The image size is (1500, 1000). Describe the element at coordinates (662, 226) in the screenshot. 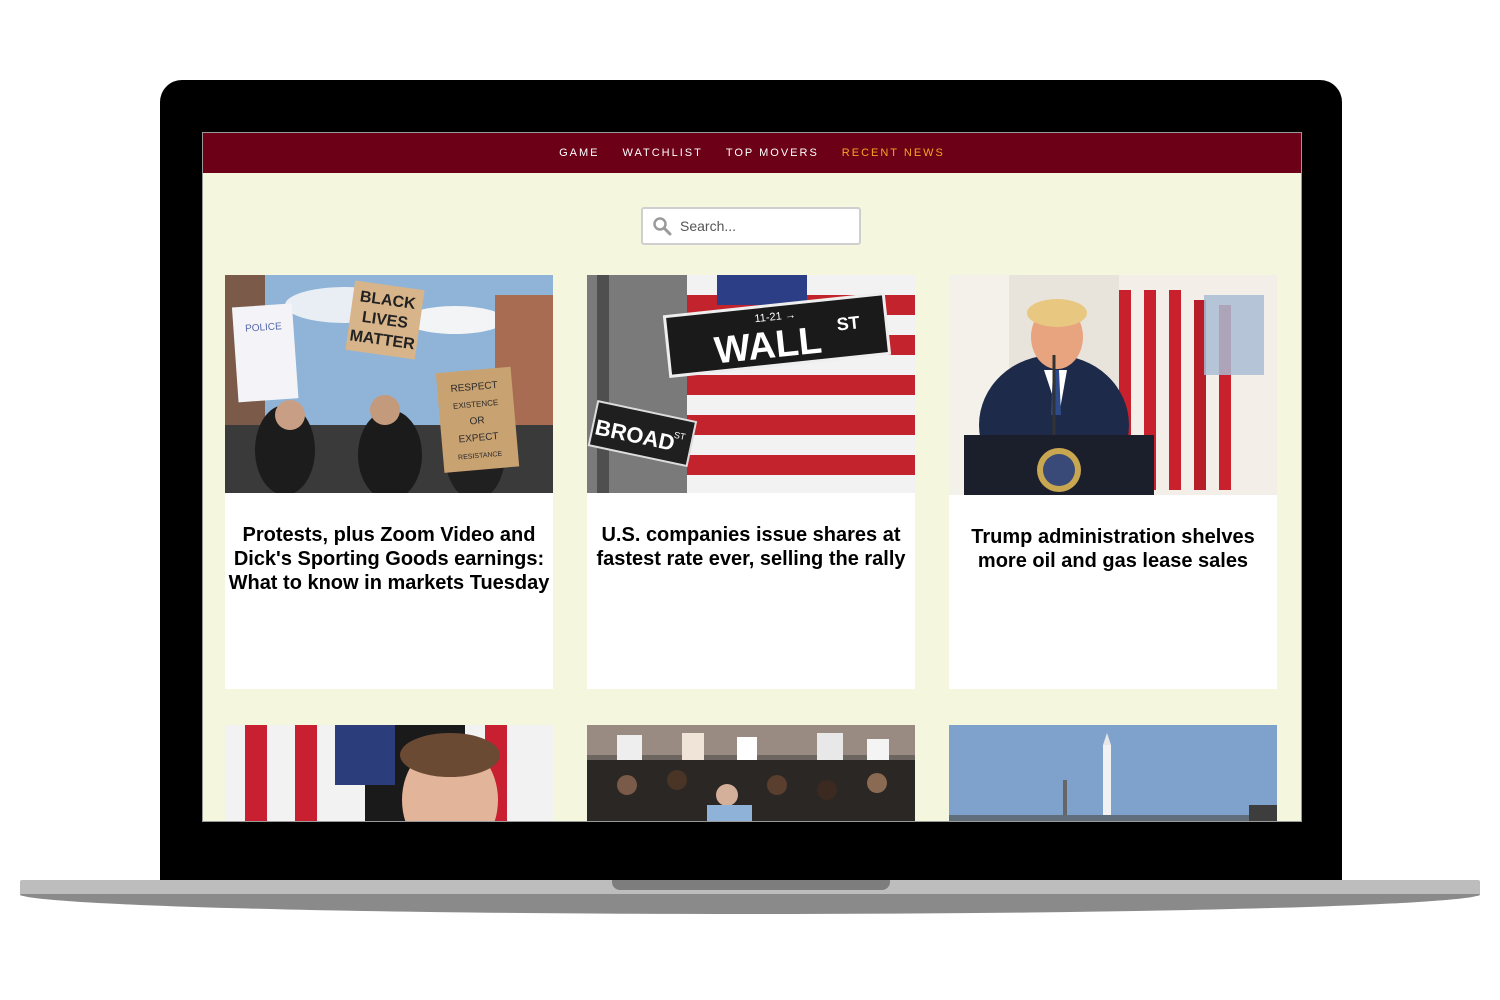

I see `search-icon` at that location.